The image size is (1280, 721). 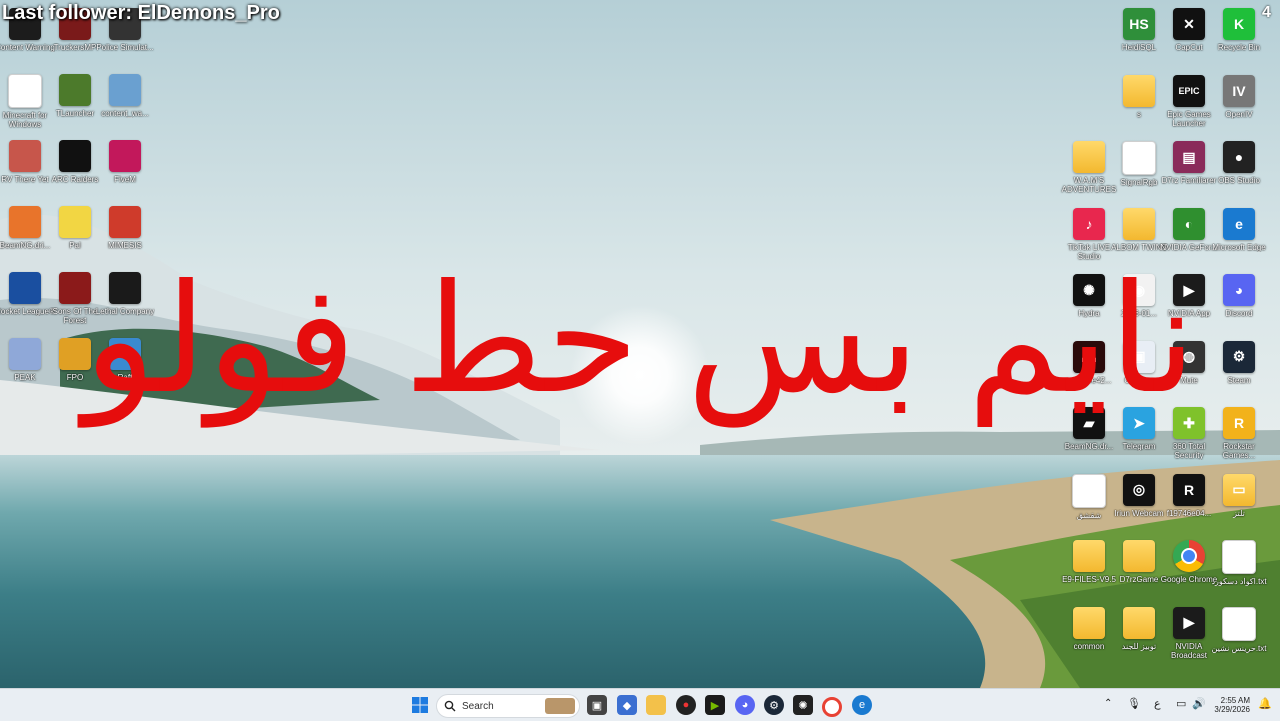 I want to click on taskbar-search: Search, so click(x=508, y=706).